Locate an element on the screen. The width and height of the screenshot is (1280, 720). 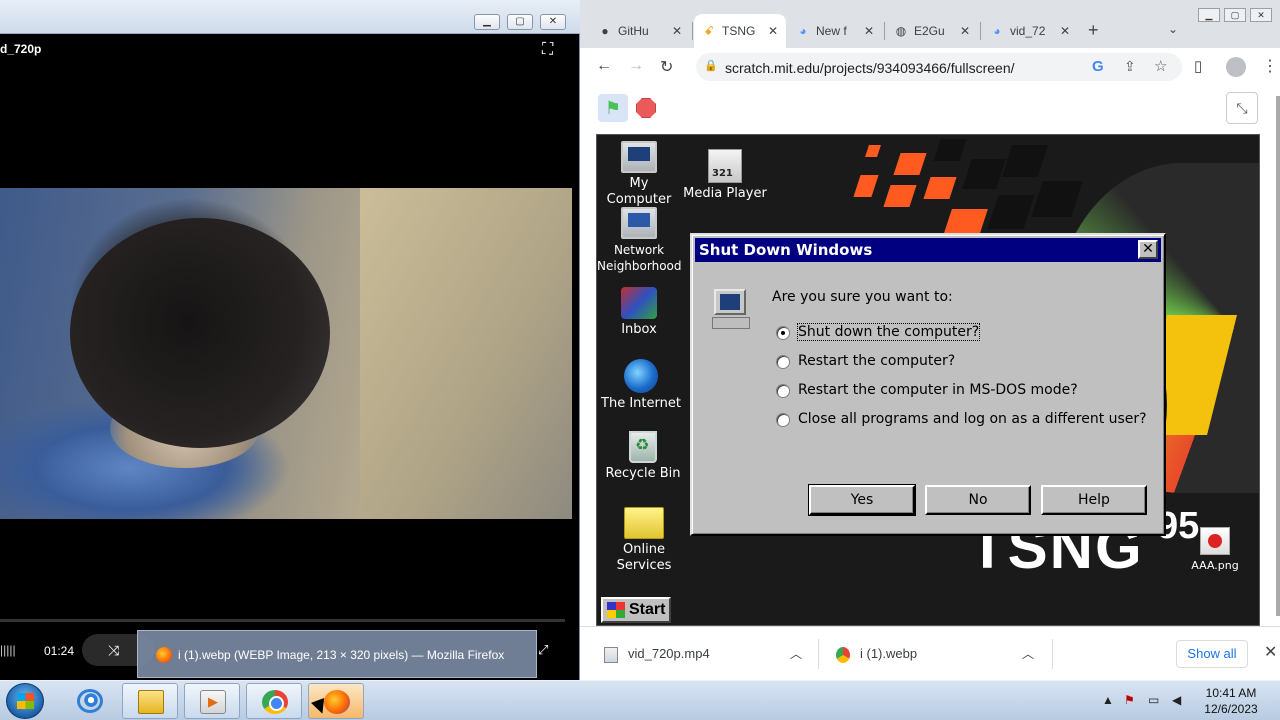
computer-icon is located at coordinates (731, 309).